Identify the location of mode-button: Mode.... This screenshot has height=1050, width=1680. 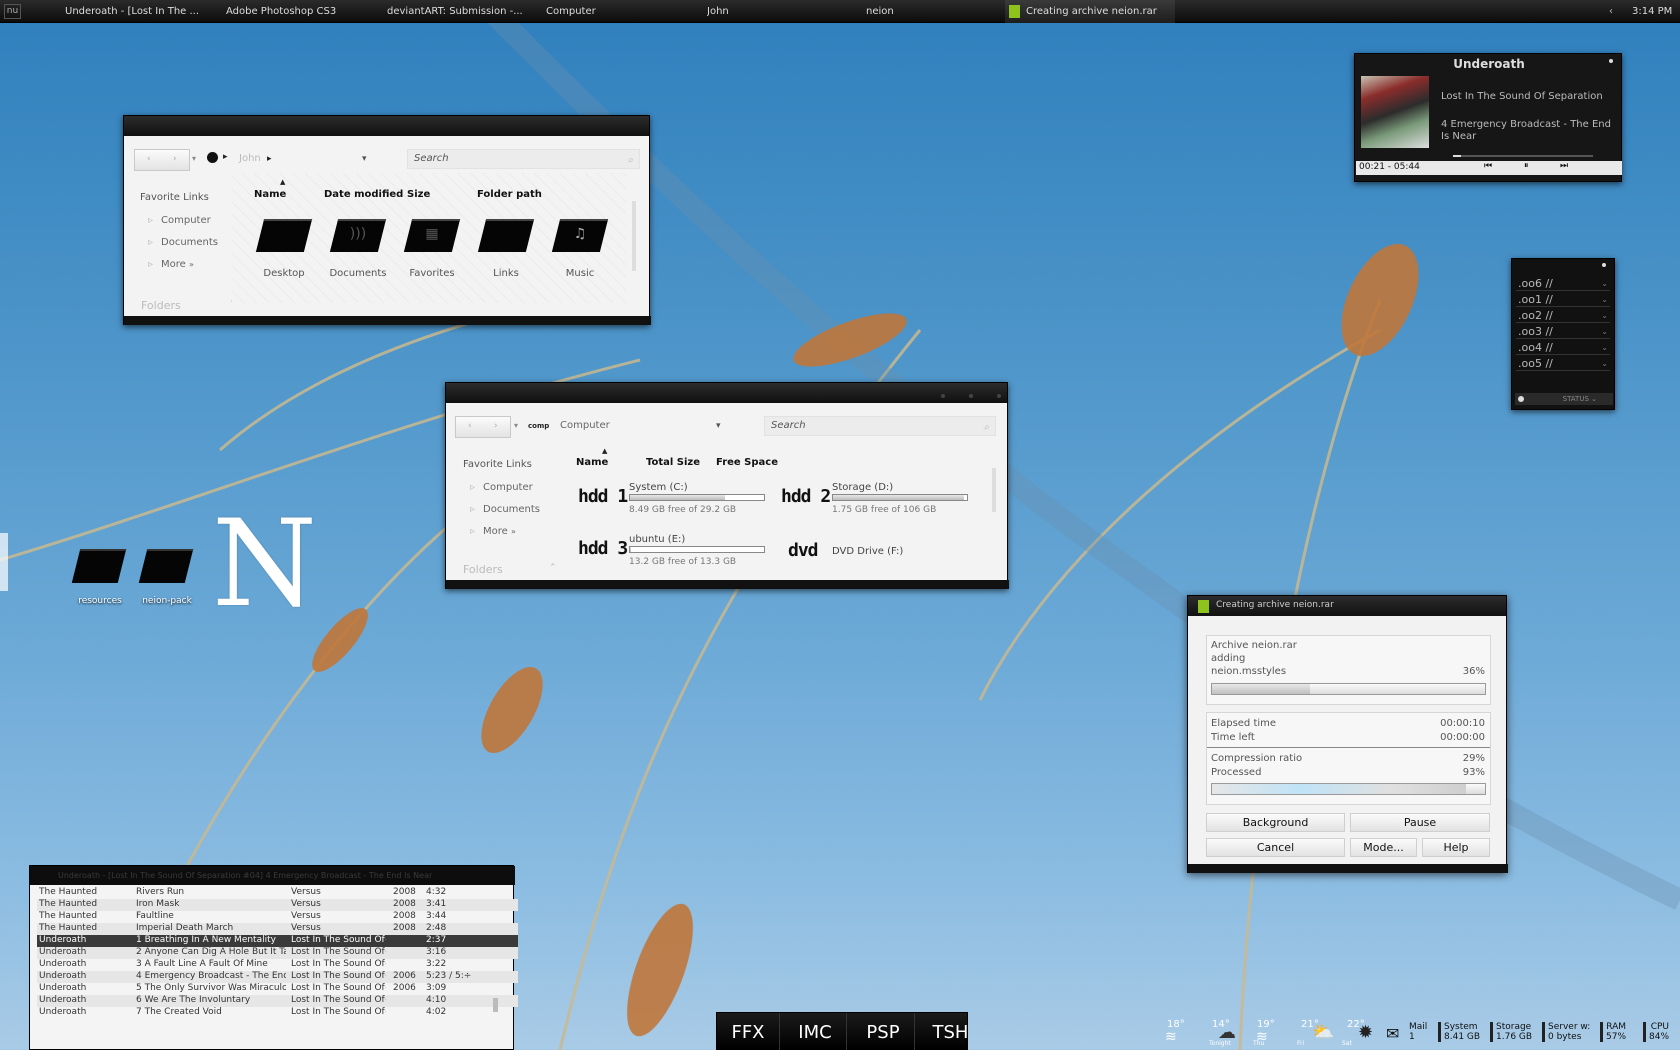
(1383, 847).